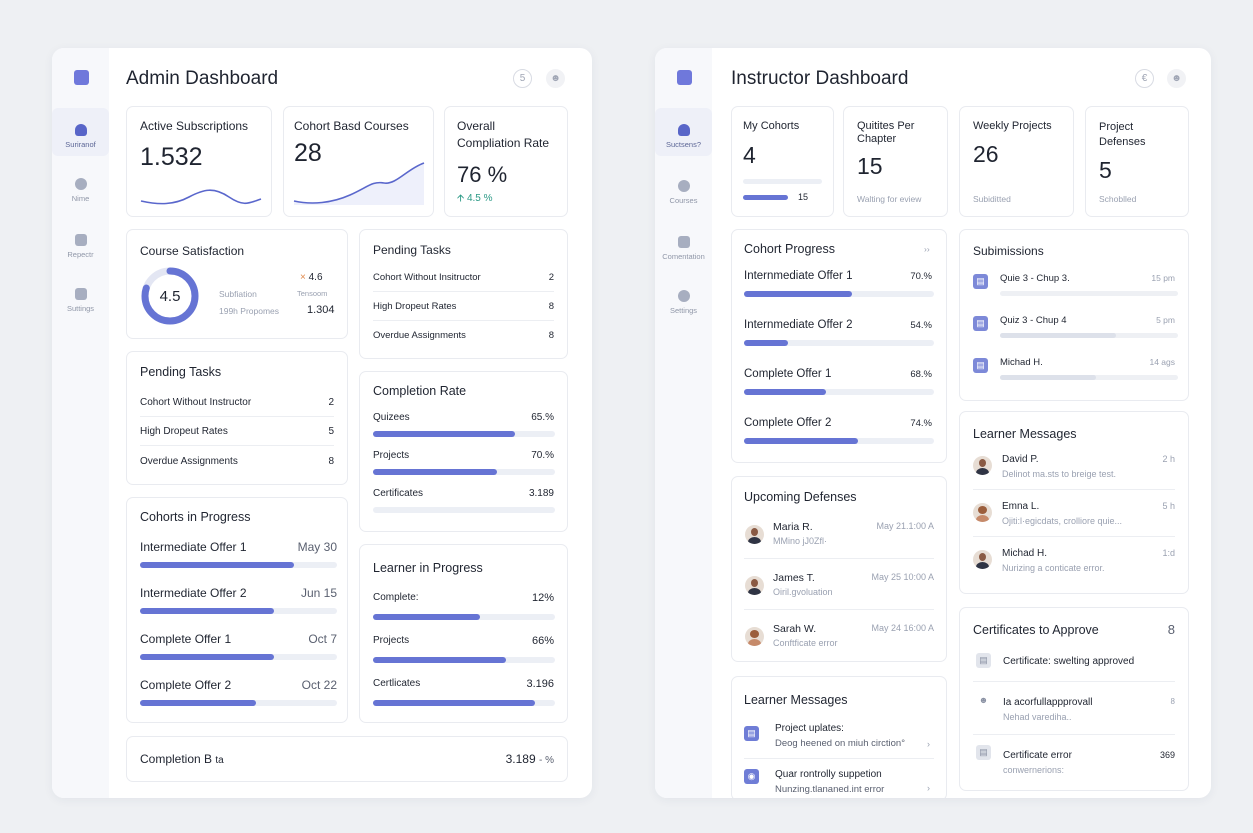  I want to click on cohort-value: 70.%, so click(921, 276).